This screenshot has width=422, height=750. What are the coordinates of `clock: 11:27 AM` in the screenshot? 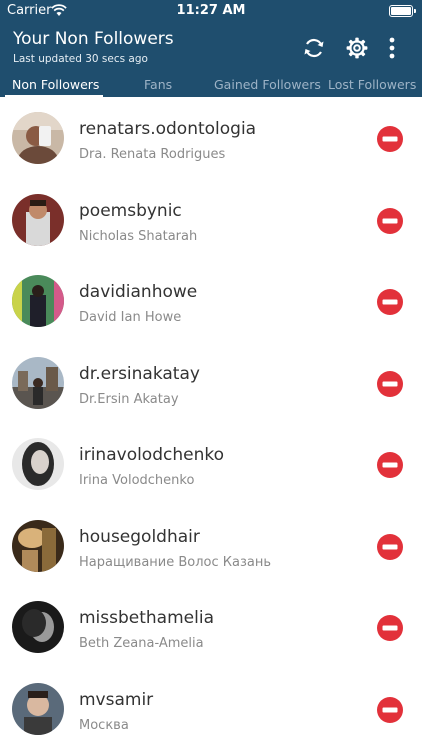 It's located at (211, 10).